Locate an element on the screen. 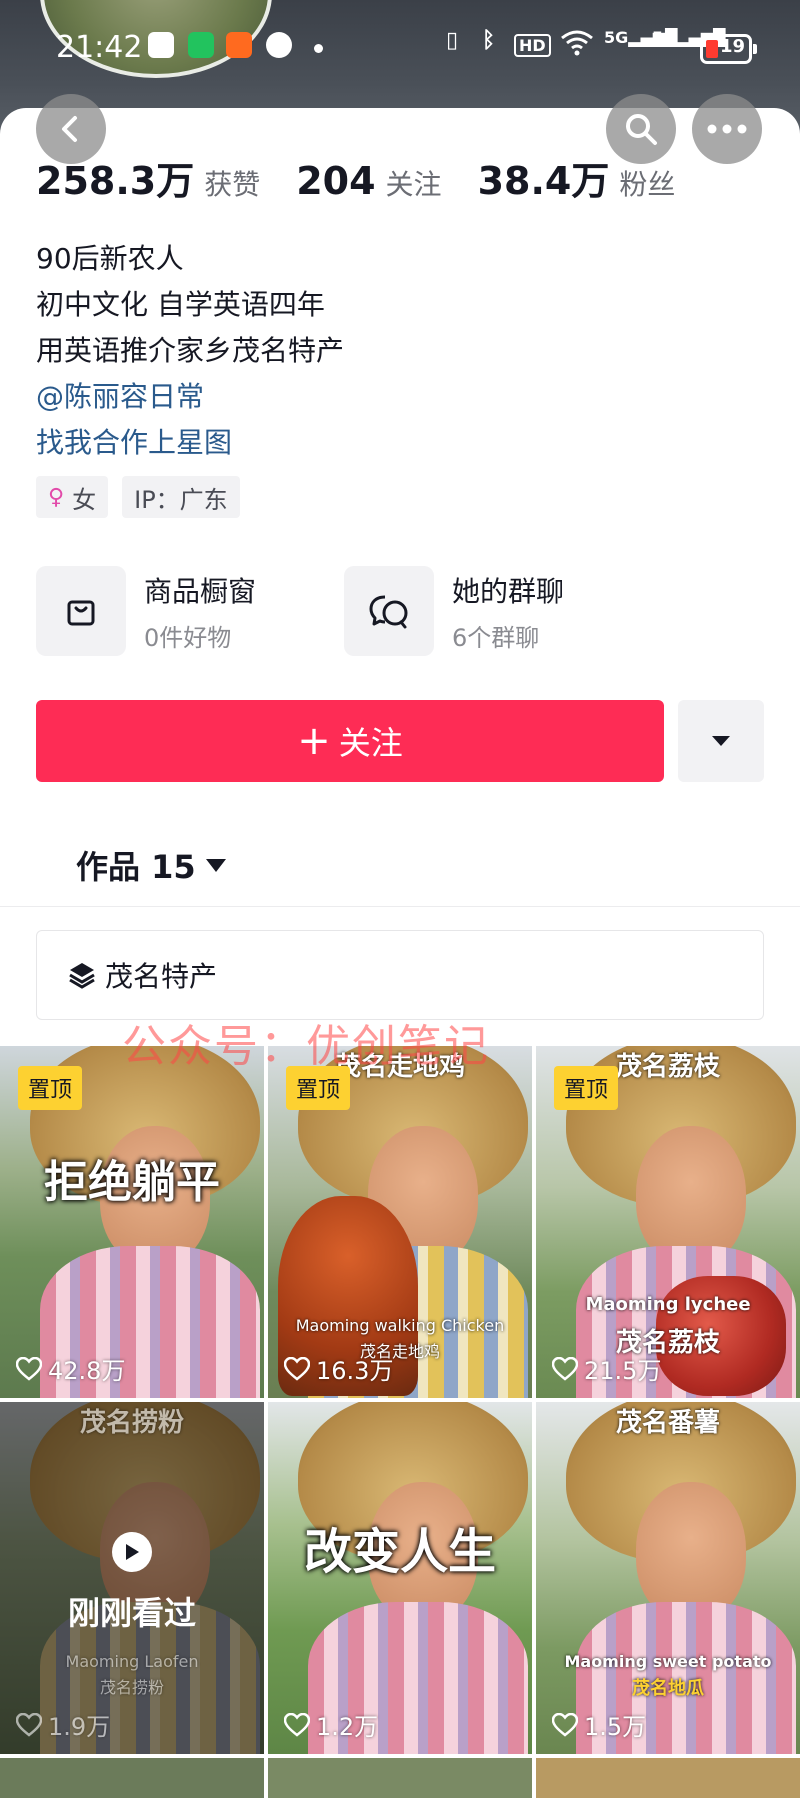 The height and width of the screenshot is (1808, 800). video-caption-cn: 茂名地瓜 is located at coordinates (668, 1688).